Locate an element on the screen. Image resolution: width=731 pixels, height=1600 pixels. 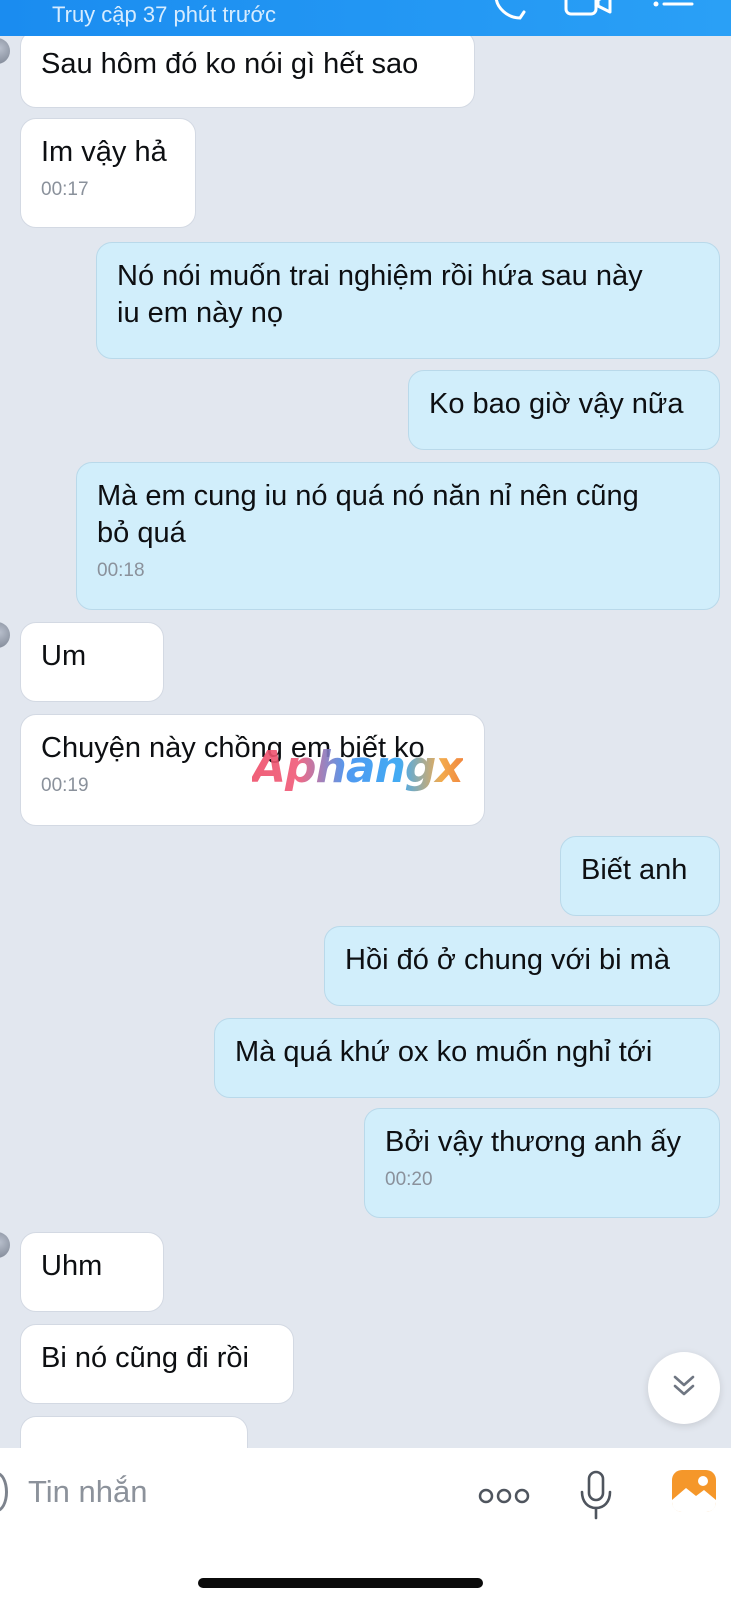
message-time: 00:17 is located at coordinates (65, 189).